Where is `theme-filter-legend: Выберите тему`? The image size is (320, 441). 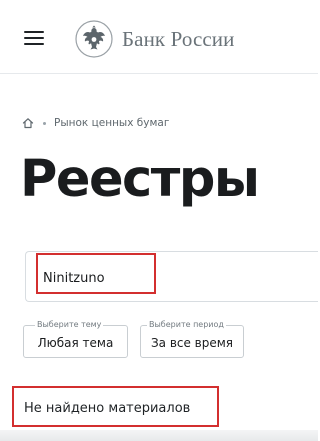
theme-filter-legend: Выберите тему is located at coordinates (69, 325).